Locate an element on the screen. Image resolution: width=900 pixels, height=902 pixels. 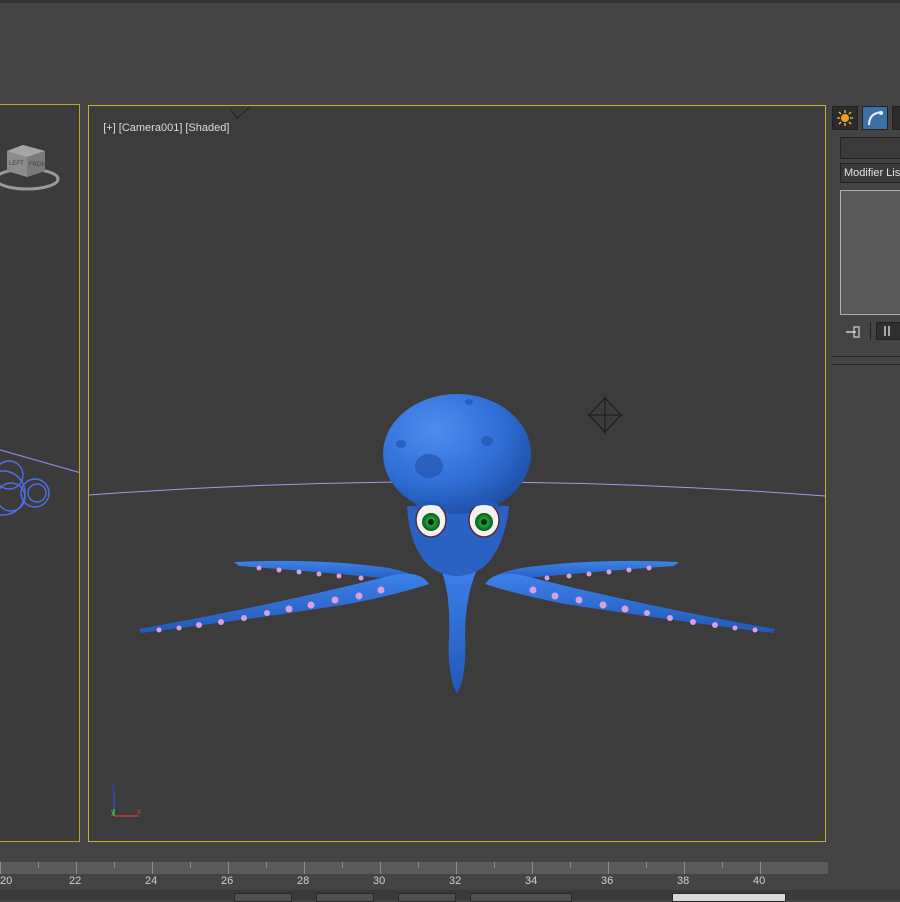
object-name-field is located at coordinates (870, 148).